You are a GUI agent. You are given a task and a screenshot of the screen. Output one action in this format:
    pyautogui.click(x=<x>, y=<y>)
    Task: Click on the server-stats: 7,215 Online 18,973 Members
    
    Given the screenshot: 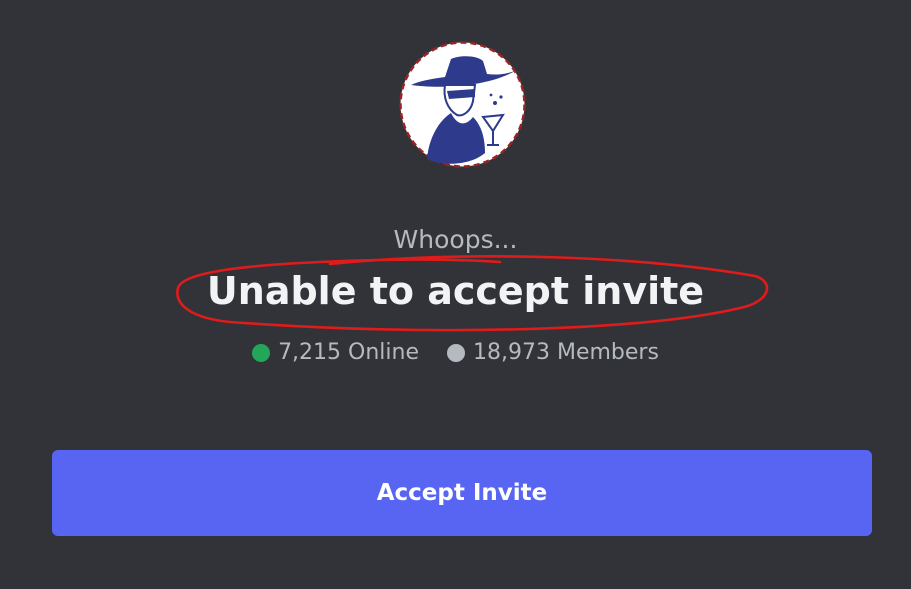 What is the action you would take?
    pyautogui.click(x=455, y=353)
    